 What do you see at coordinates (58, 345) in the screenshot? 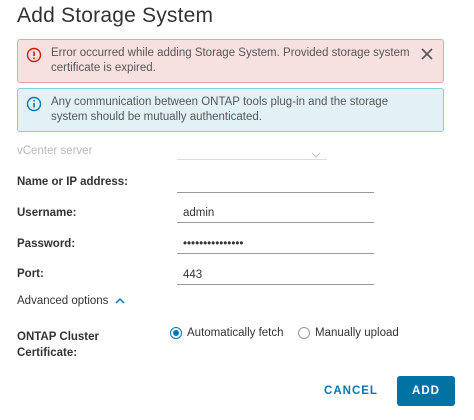
I see `certificate-label: ONTAP Cluster Certificate:` at bounding box center [58, 345].